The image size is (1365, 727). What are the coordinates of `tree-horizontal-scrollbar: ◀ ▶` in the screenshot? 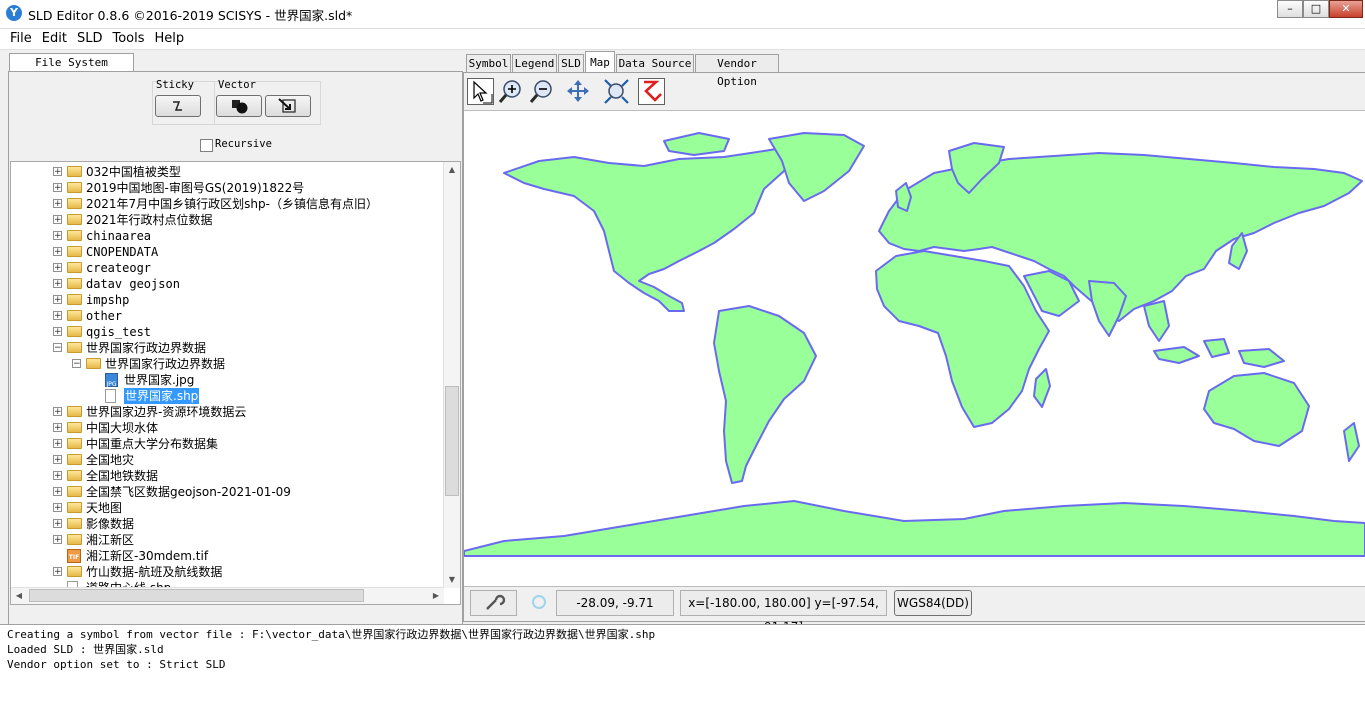 It's located at (227, 595).